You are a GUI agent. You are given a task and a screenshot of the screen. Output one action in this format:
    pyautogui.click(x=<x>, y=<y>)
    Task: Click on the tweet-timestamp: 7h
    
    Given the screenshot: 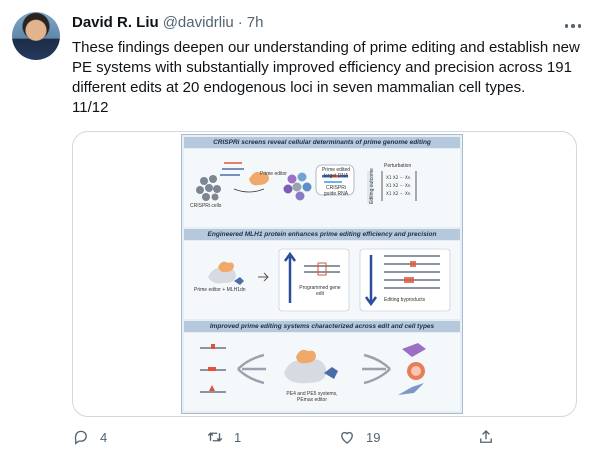 What is the action you would take?
    pyautogui.click(x=255, y=22)
    